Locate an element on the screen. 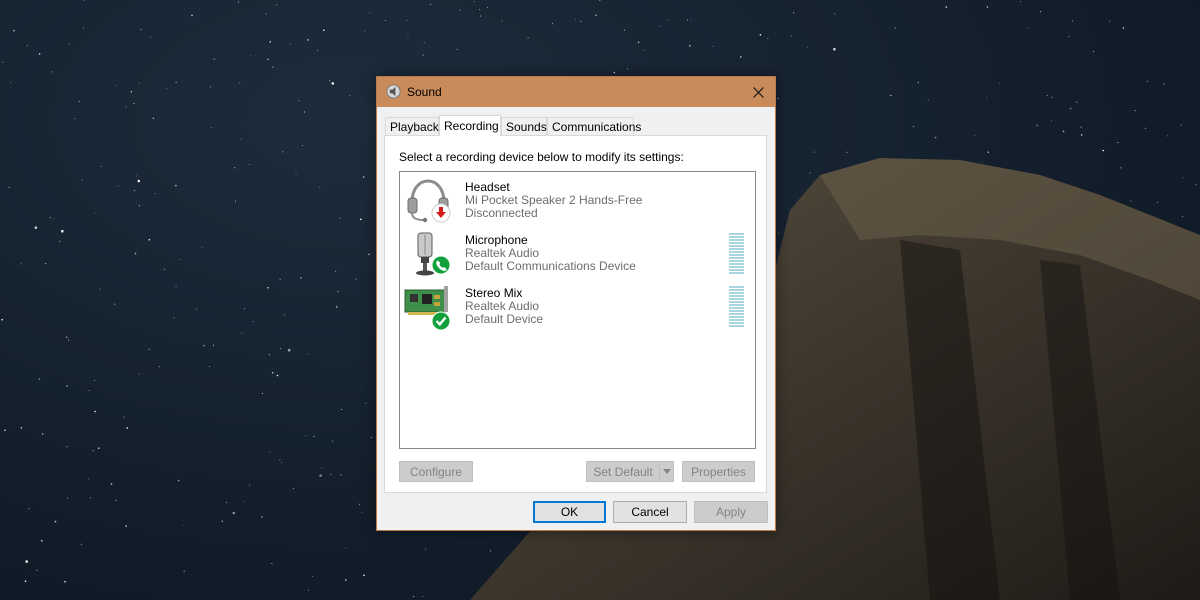 The image size is (1200, 600). device-detail: Mi Pocket Speaker 2 Hands-Free is located at coordinates (554, 200).